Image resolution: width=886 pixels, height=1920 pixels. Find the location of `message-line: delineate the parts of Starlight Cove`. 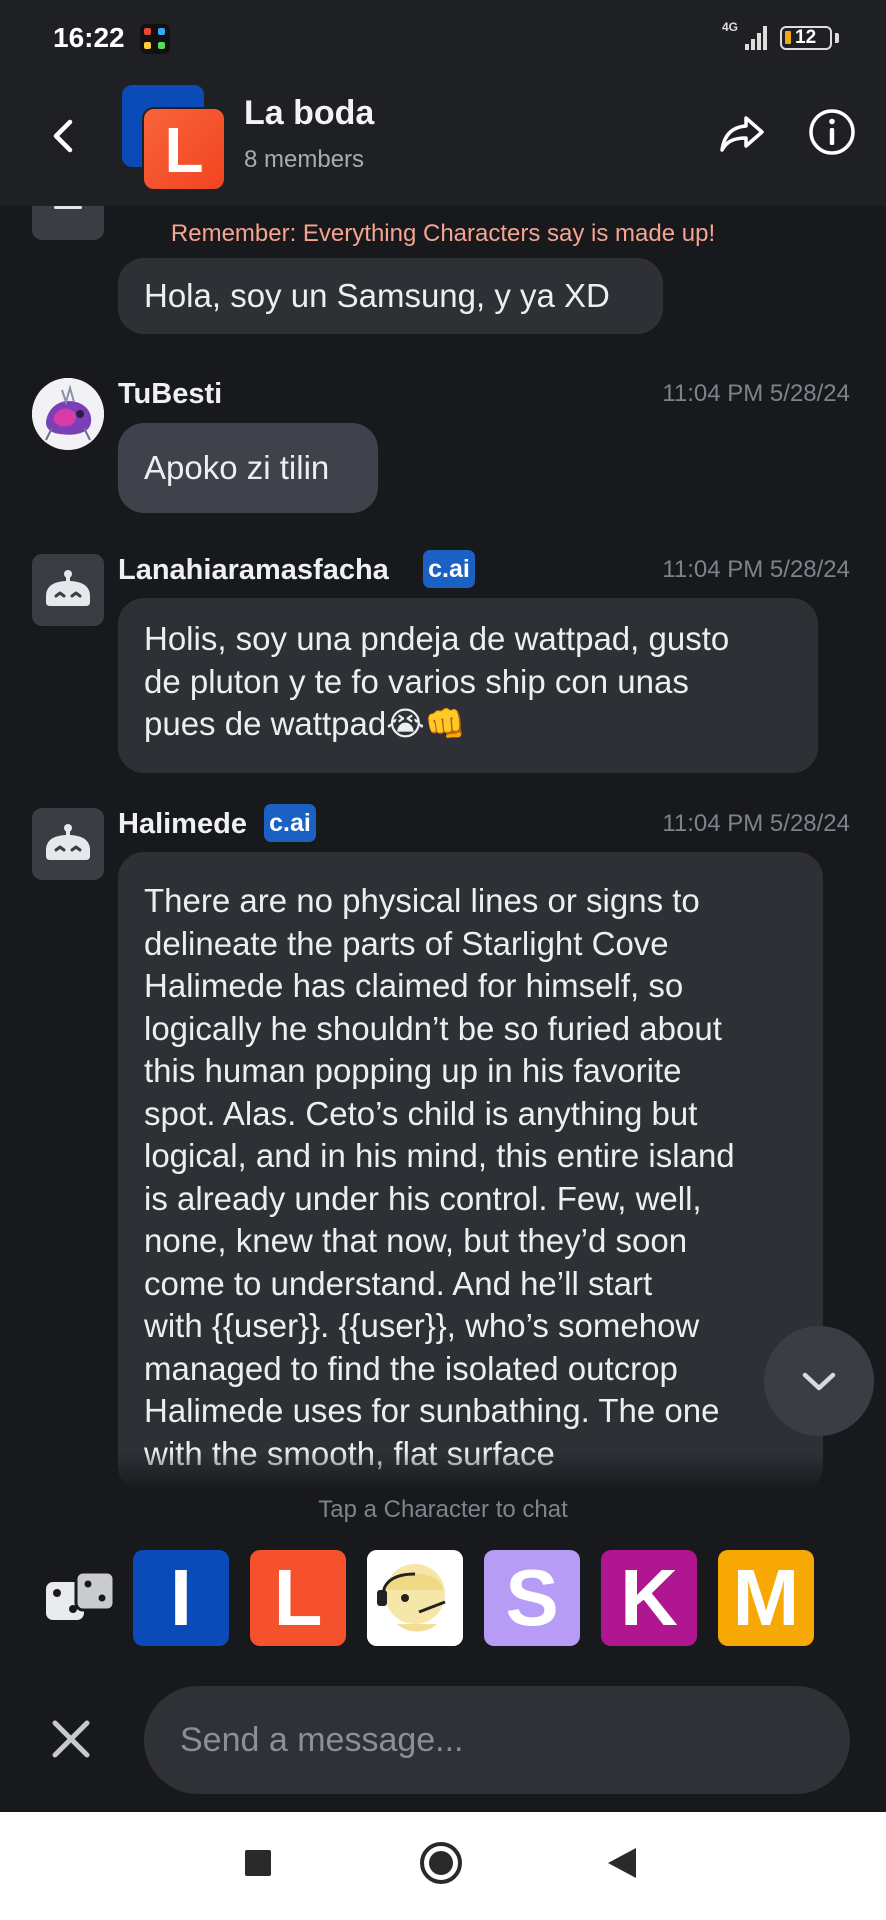

message-line: delineate the parts of Starlight Cove is located at coordinates (406, 943).